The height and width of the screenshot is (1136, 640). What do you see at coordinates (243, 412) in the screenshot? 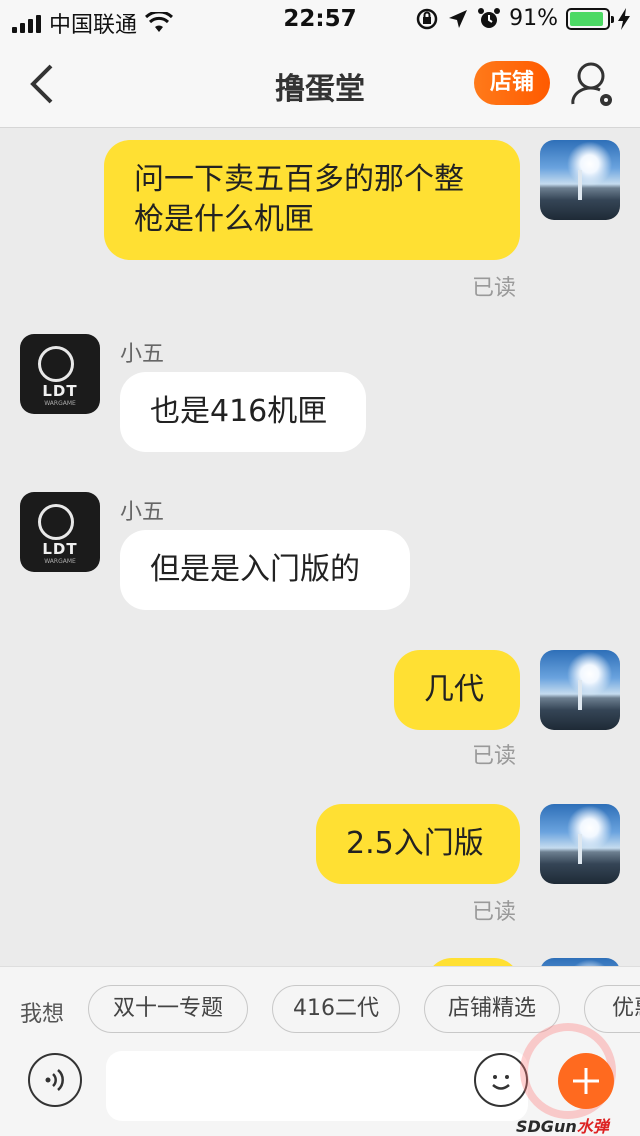
I see `message-bubble: 也是416机匣` at bounding box center [243, 412].